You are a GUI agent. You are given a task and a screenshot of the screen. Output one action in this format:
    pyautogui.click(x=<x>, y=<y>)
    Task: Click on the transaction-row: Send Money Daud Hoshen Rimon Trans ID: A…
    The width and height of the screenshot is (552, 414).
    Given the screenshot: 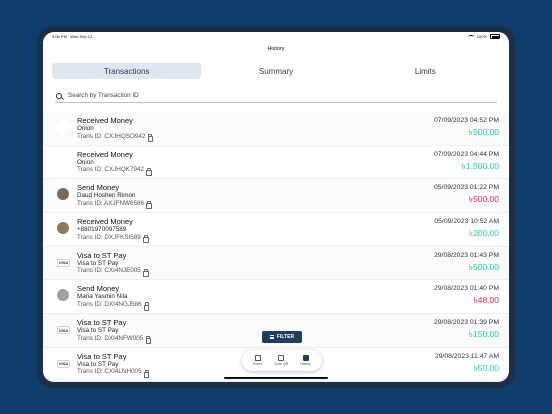 What is the action you would take?
    pyautogui.click(x=276, y=196)
    